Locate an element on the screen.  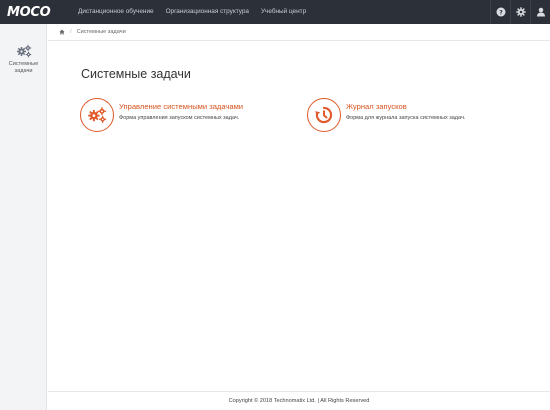
nav-item-org-structure: Организационная структура is located at coordinates (207, 12).